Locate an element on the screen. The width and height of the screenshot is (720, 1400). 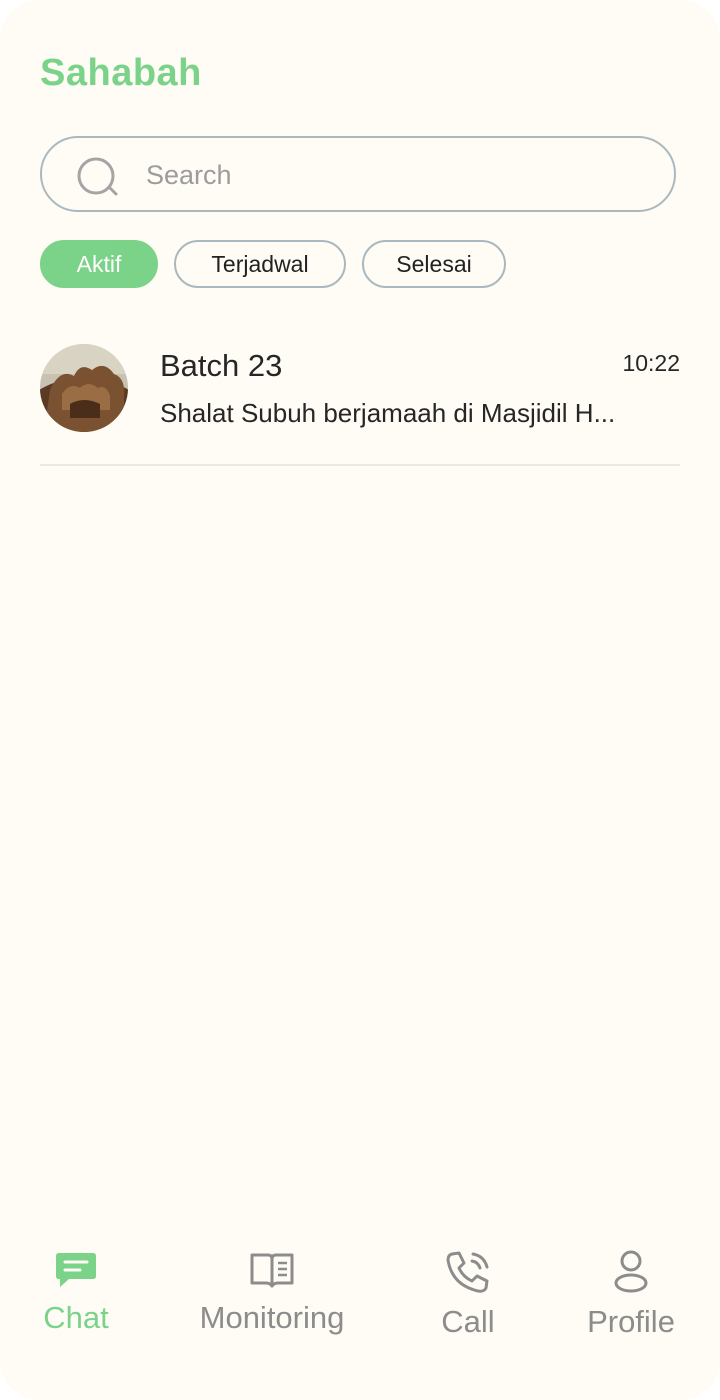
nav-label-profile: Profile is located at coordinates (631, 1321).